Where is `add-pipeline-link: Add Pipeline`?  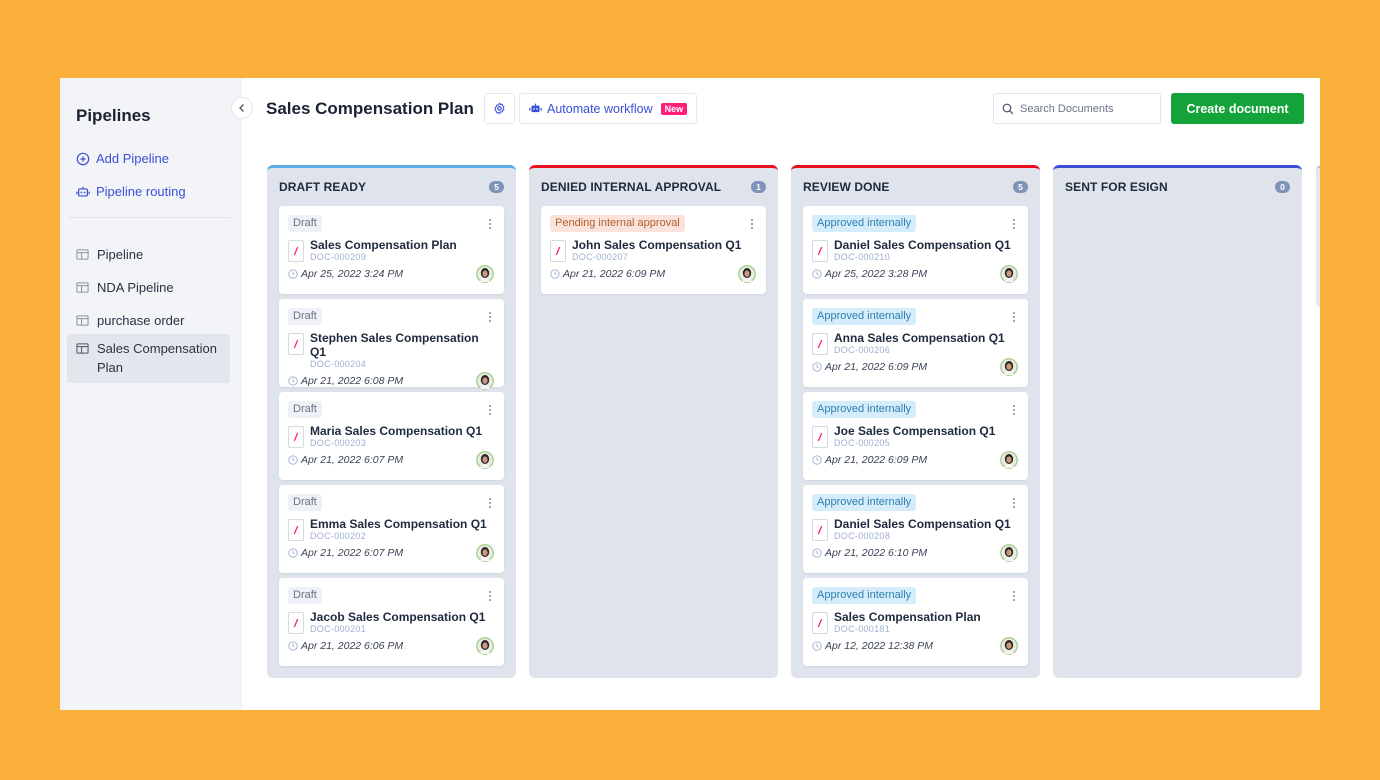
add-pipeline-link: Add Pipeline is located at coordinates (122, 158).